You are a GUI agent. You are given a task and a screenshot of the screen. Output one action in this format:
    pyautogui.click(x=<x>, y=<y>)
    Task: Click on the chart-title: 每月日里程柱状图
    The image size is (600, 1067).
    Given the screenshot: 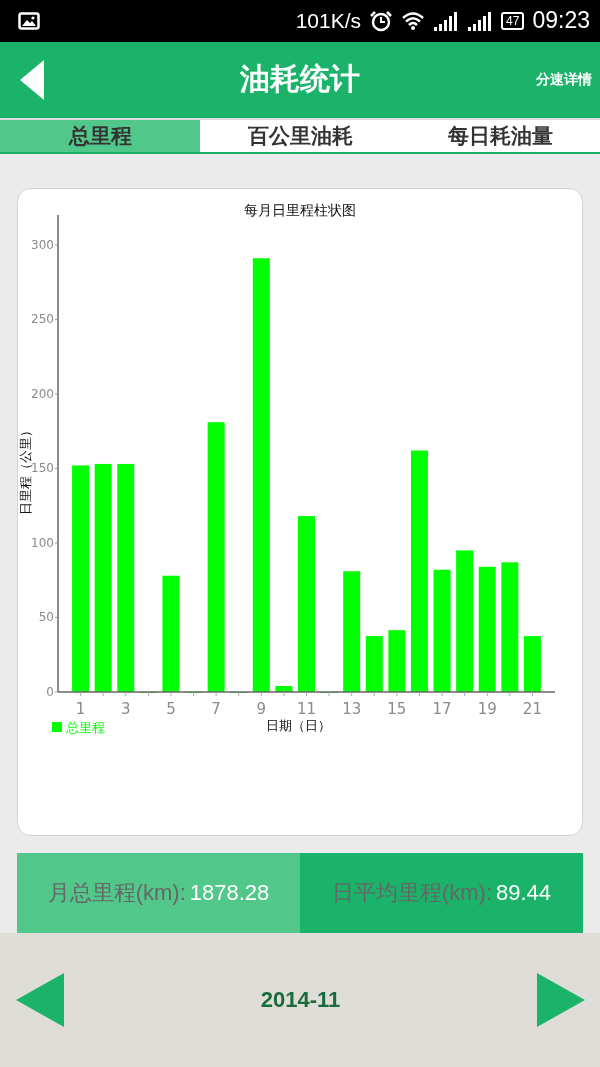 What is the action you would take?
    pyautogui.click(x=300, y=210)
    